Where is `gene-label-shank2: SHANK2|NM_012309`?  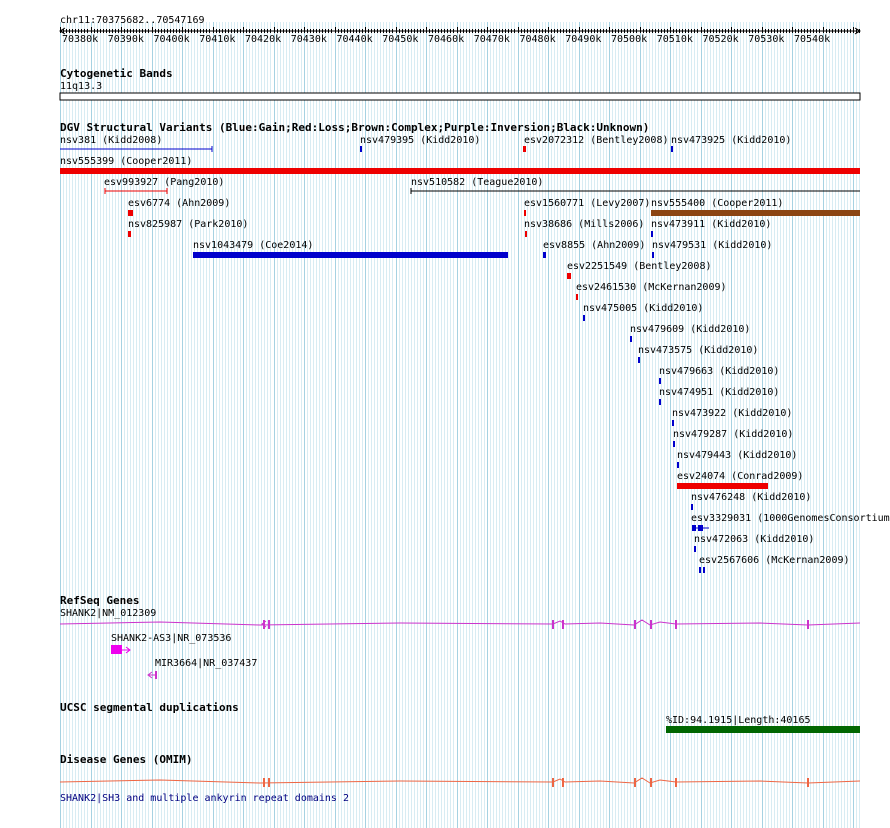 gene-label-shank2: SHANK2|NM_012309 is located at coordinates (108, 613).